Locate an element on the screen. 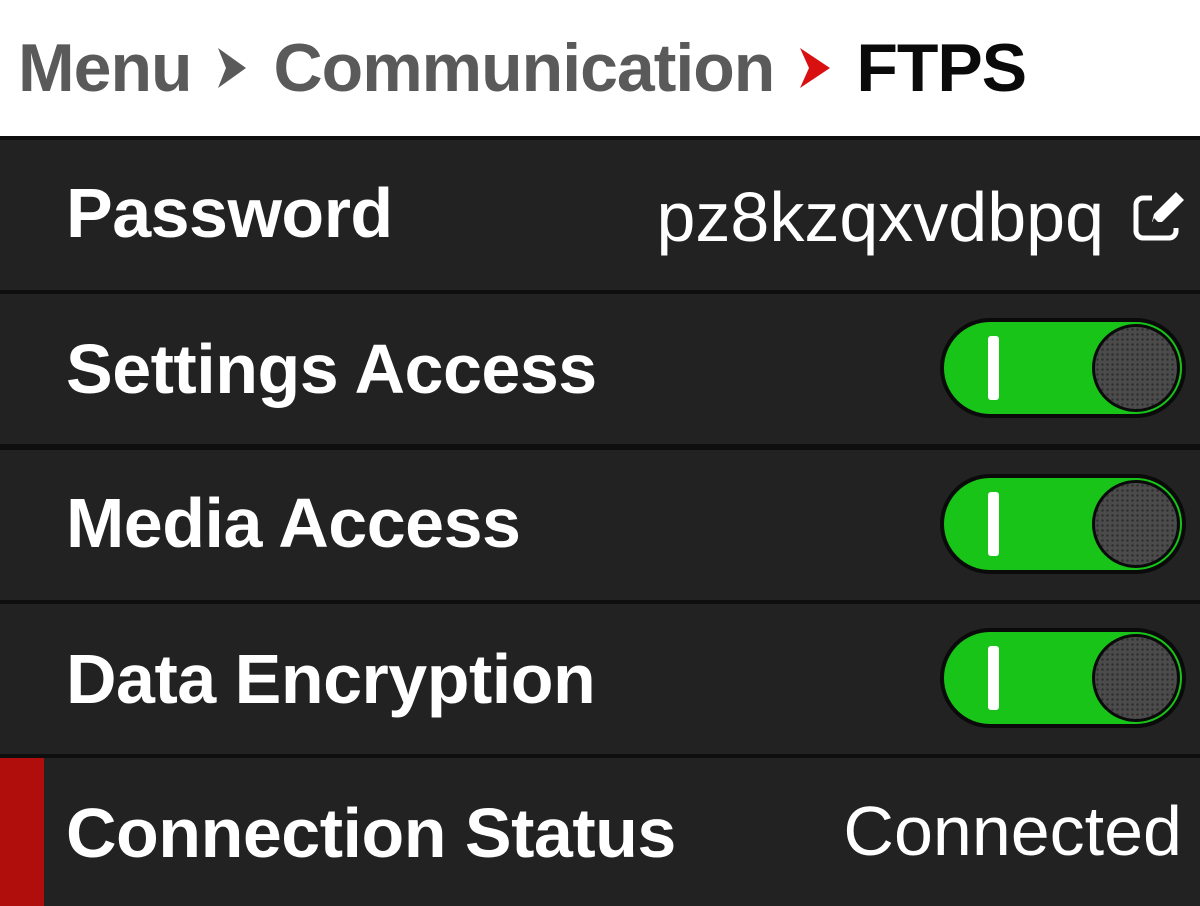 The width and height of the screenshot is (1200, 906). data-encryption-toggle is located at coordinates (1063, 678).